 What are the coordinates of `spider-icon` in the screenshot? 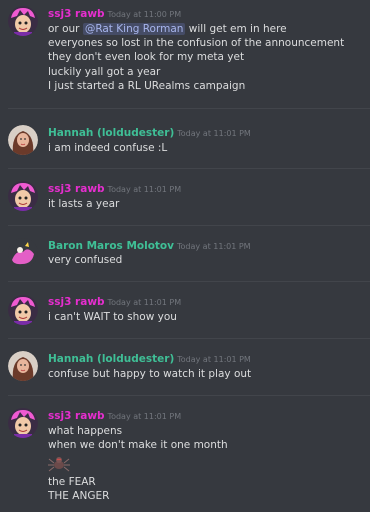 It's located at (59, 464).